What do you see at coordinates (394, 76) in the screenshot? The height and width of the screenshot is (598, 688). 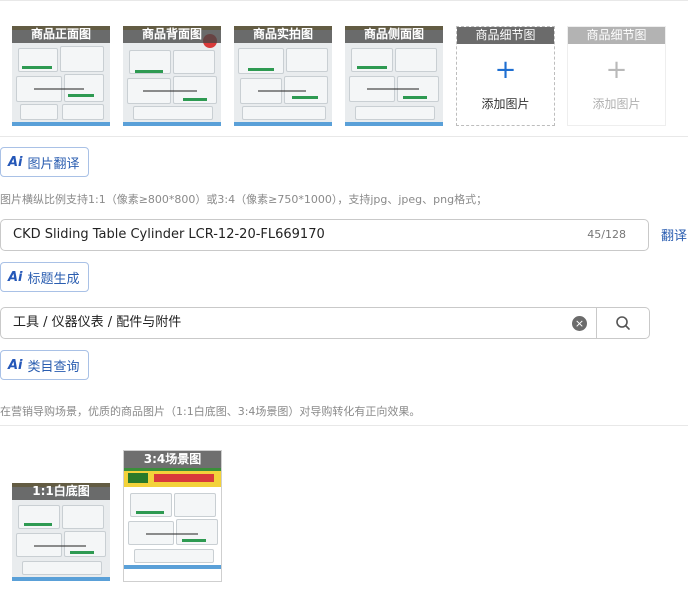 I see `side-image-slot: 商品侧面图` at bounding box center [394, 76].